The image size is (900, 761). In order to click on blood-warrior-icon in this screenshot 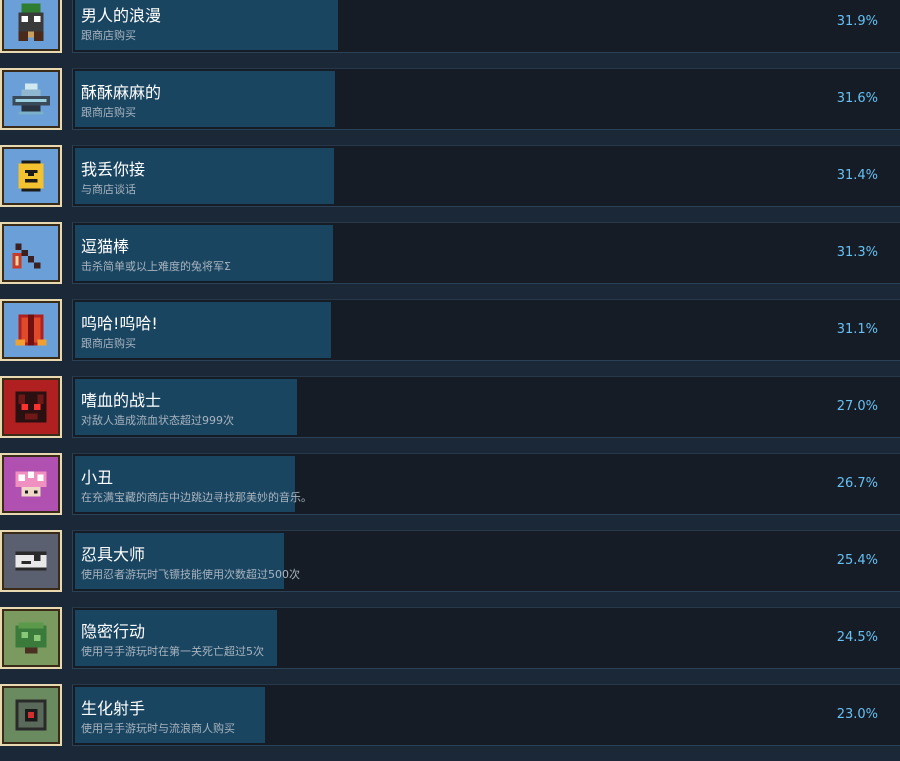, I will do `click(31, 407)`.